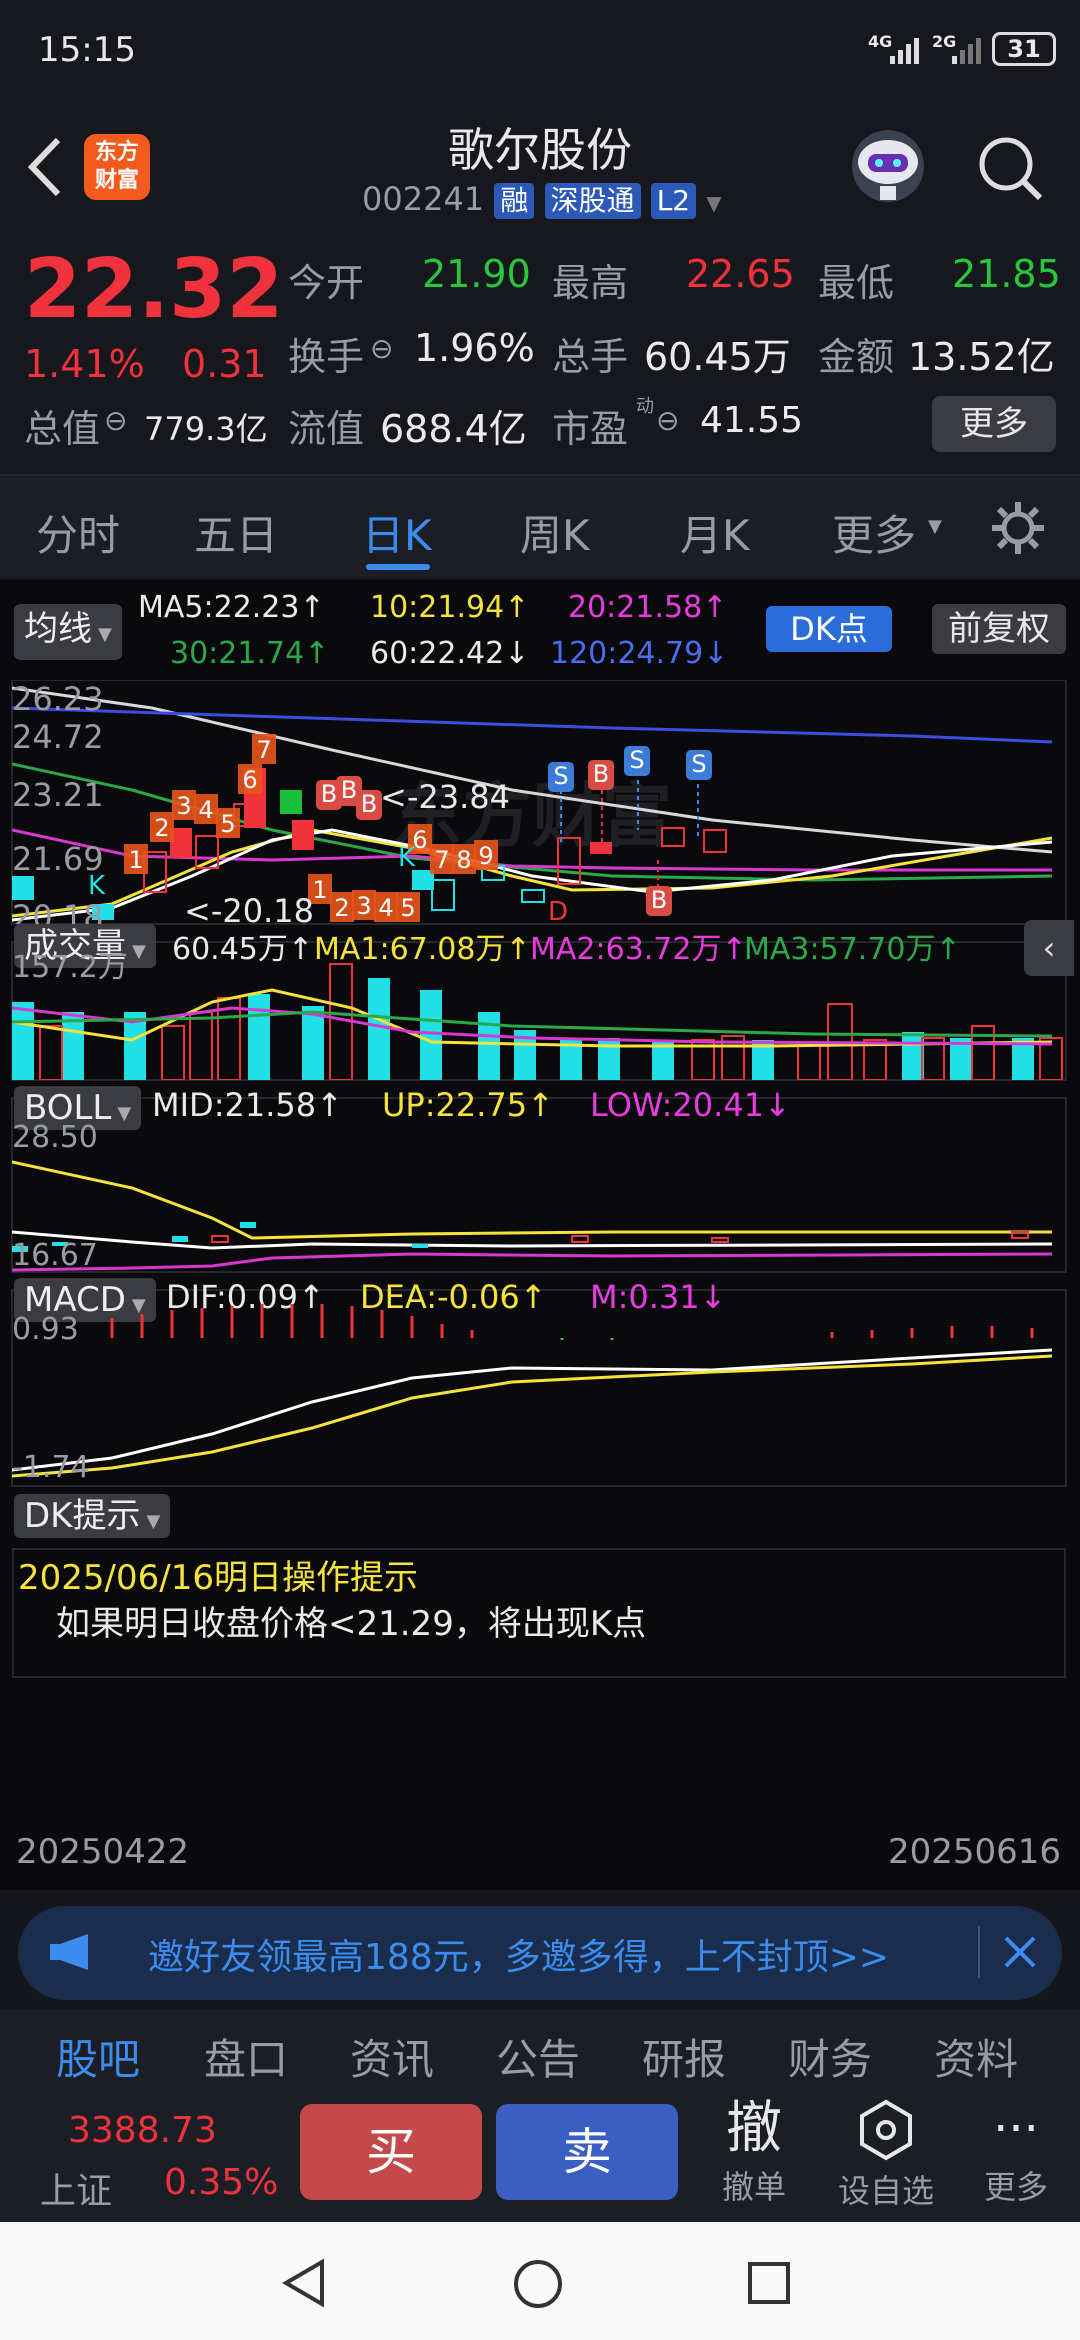 Image resolution: width=1080 pixels, height=2340 pixels. I want to click on battery-icon: 31, so click(1024, 49).